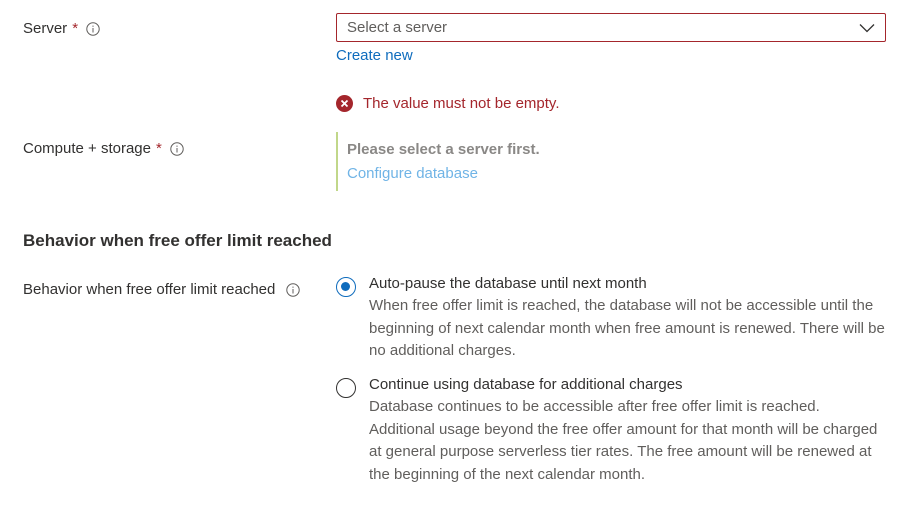  What do you see at coordinates (45, 28) in the screenshot?
I see `server-label: Server` at bounding box center [45, 28].